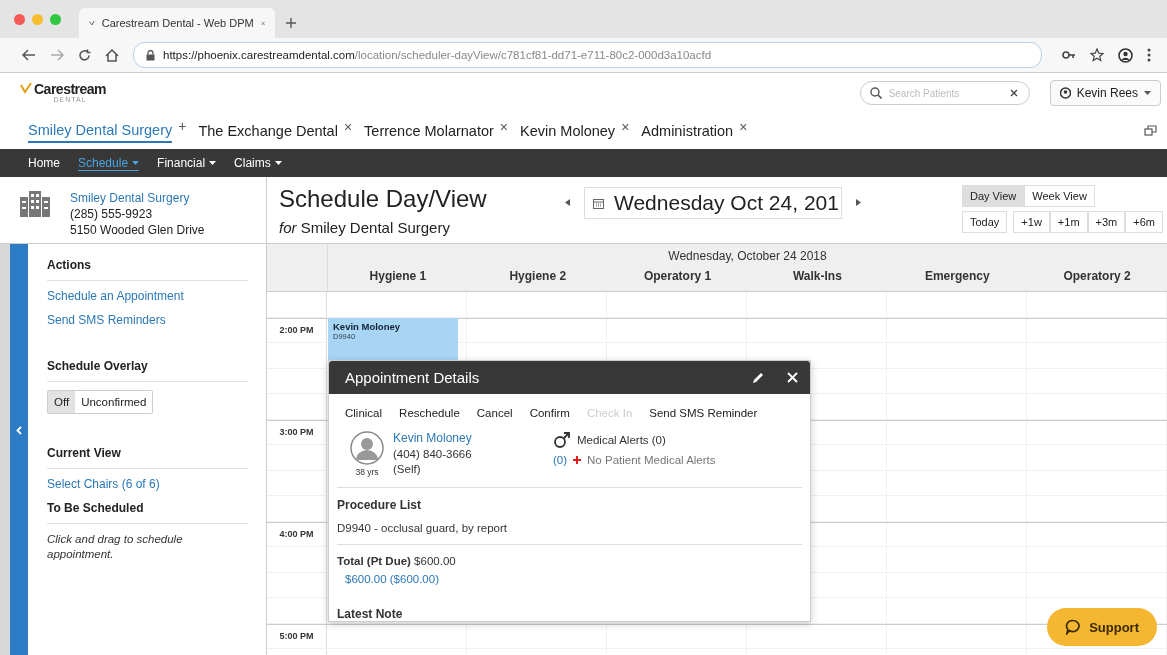 The width and height of the screenshot is (1167, 655). What do you see at coordinates (70, 89) in the screenshot?
I see `logo-text: Carestream` at bounding box center [70, 89].